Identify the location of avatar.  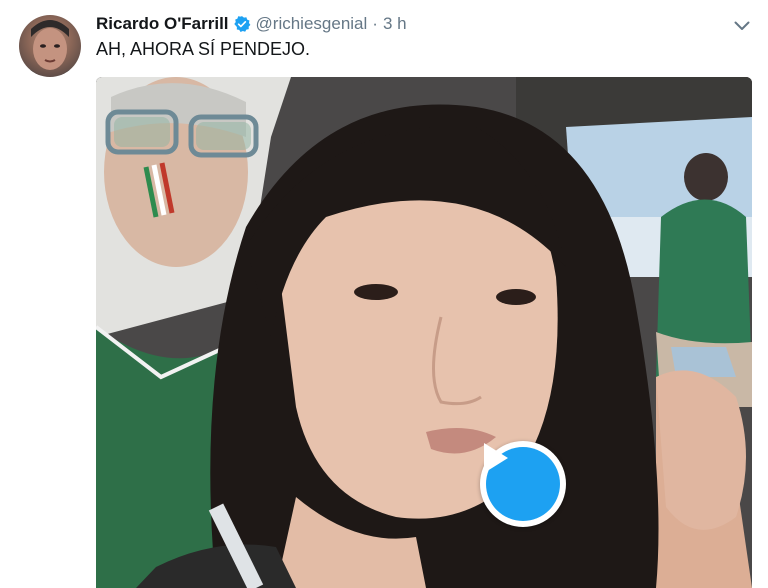
(50, 46).